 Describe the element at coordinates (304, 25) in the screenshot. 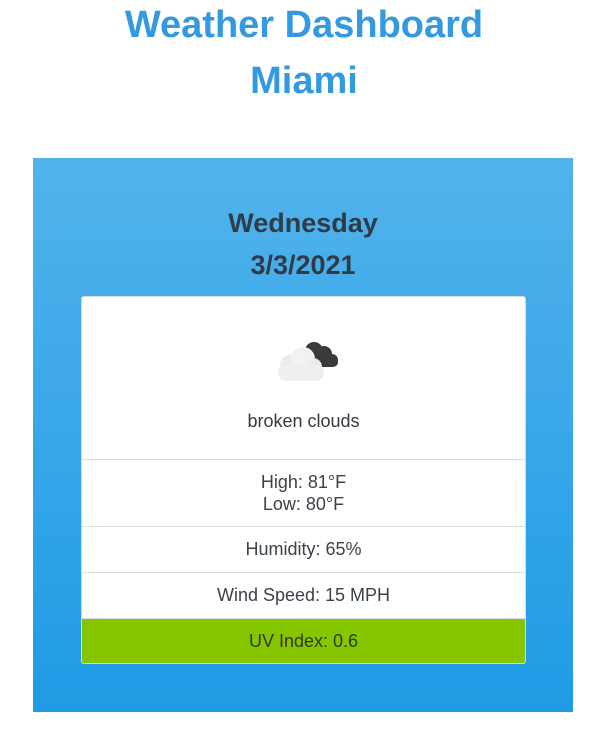

I see `dashboard-title: Weather Dashboard` at that location.